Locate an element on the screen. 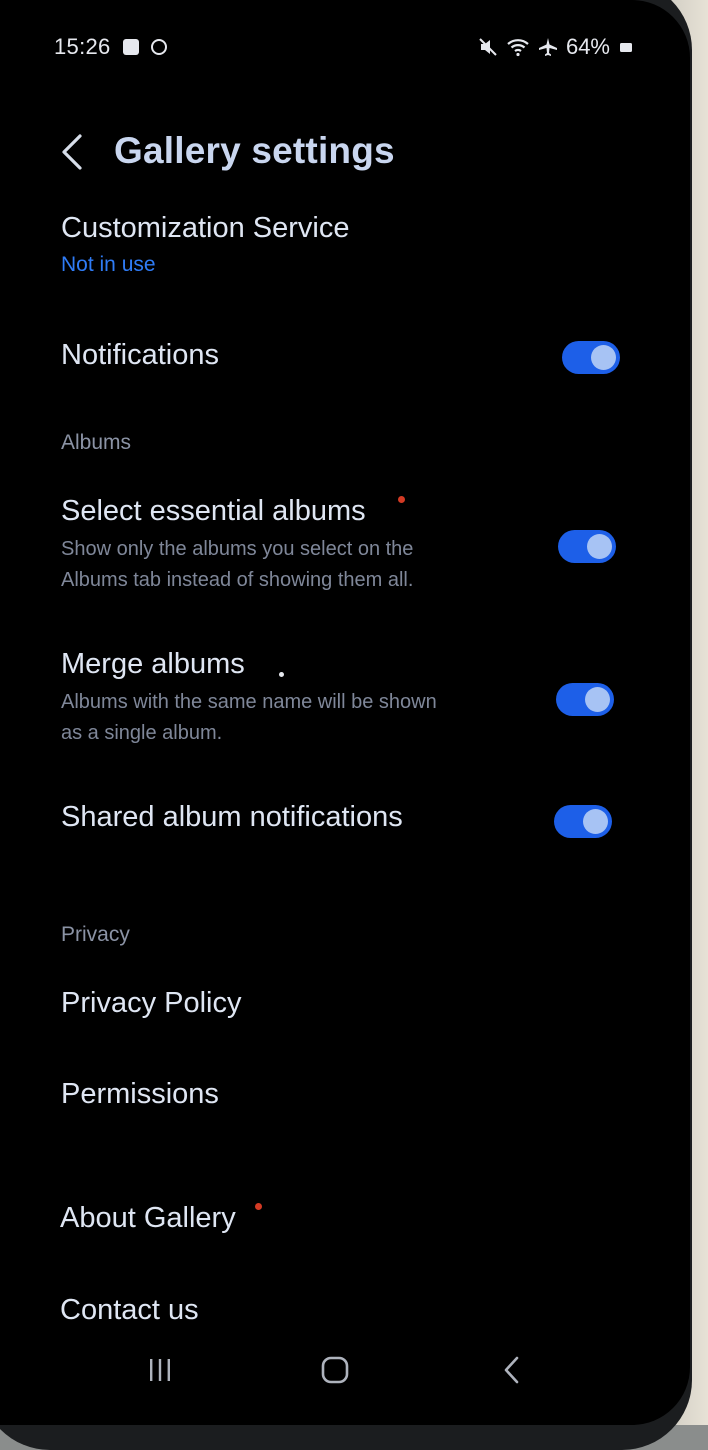 Image resolution: width=708 pixels, height=1450 pixels. page-title: Gallery settings is located at coordinates (254, 150).